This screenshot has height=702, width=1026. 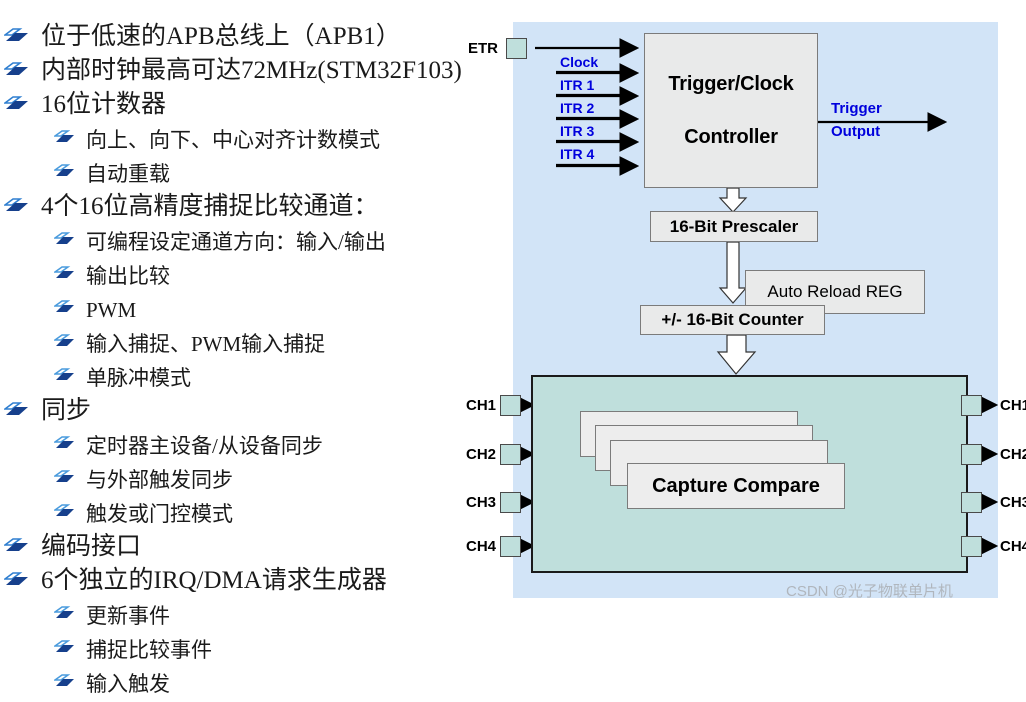 I want to click on signal-label-itr2: ITR 2, so click(x=577, y=108).